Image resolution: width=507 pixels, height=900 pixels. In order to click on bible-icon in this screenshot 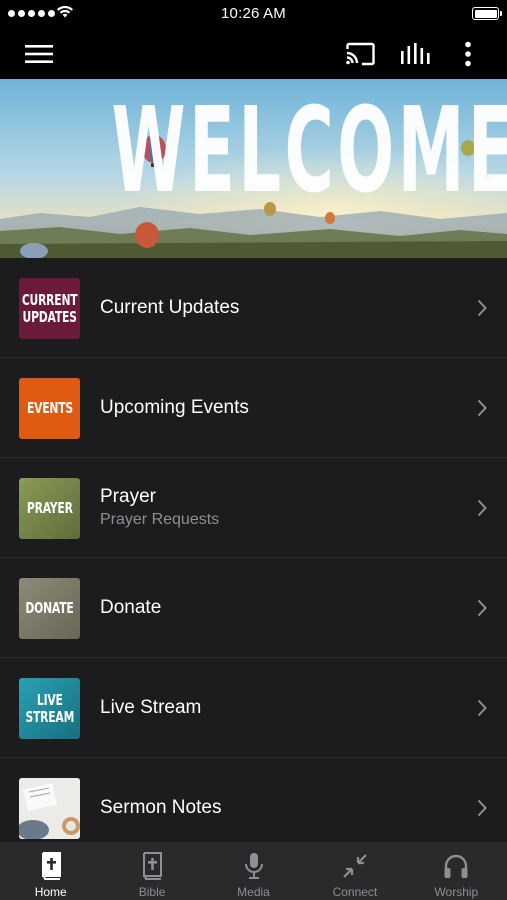, I will do `click(153, 866)`.